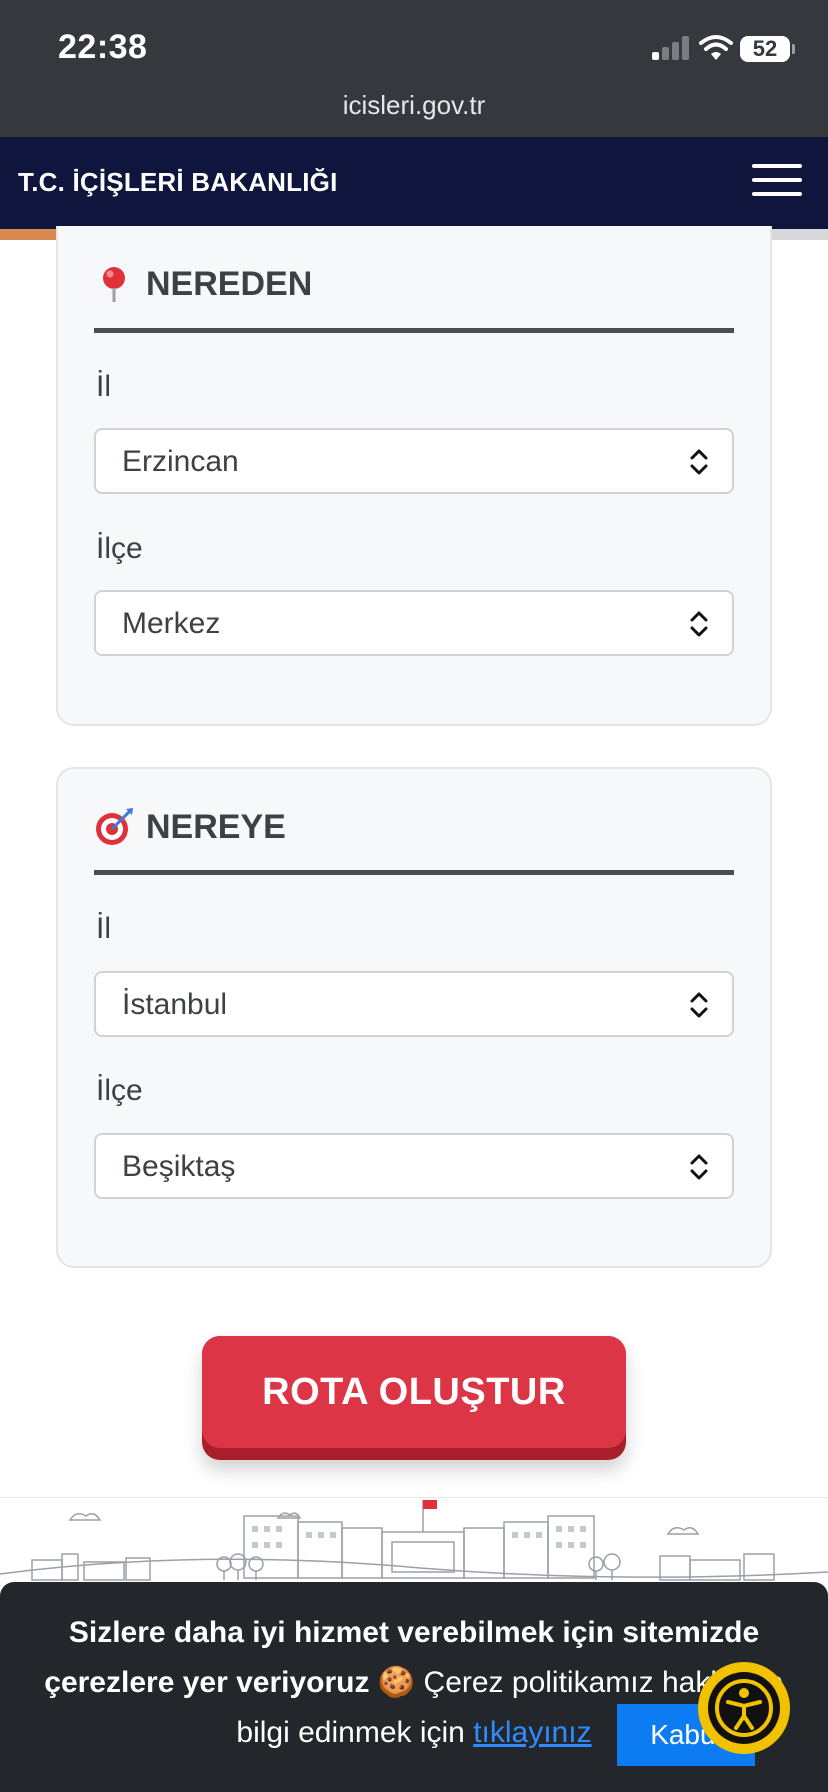  I want to click on nereden-heading: NEREDEN, so click(203, 284).